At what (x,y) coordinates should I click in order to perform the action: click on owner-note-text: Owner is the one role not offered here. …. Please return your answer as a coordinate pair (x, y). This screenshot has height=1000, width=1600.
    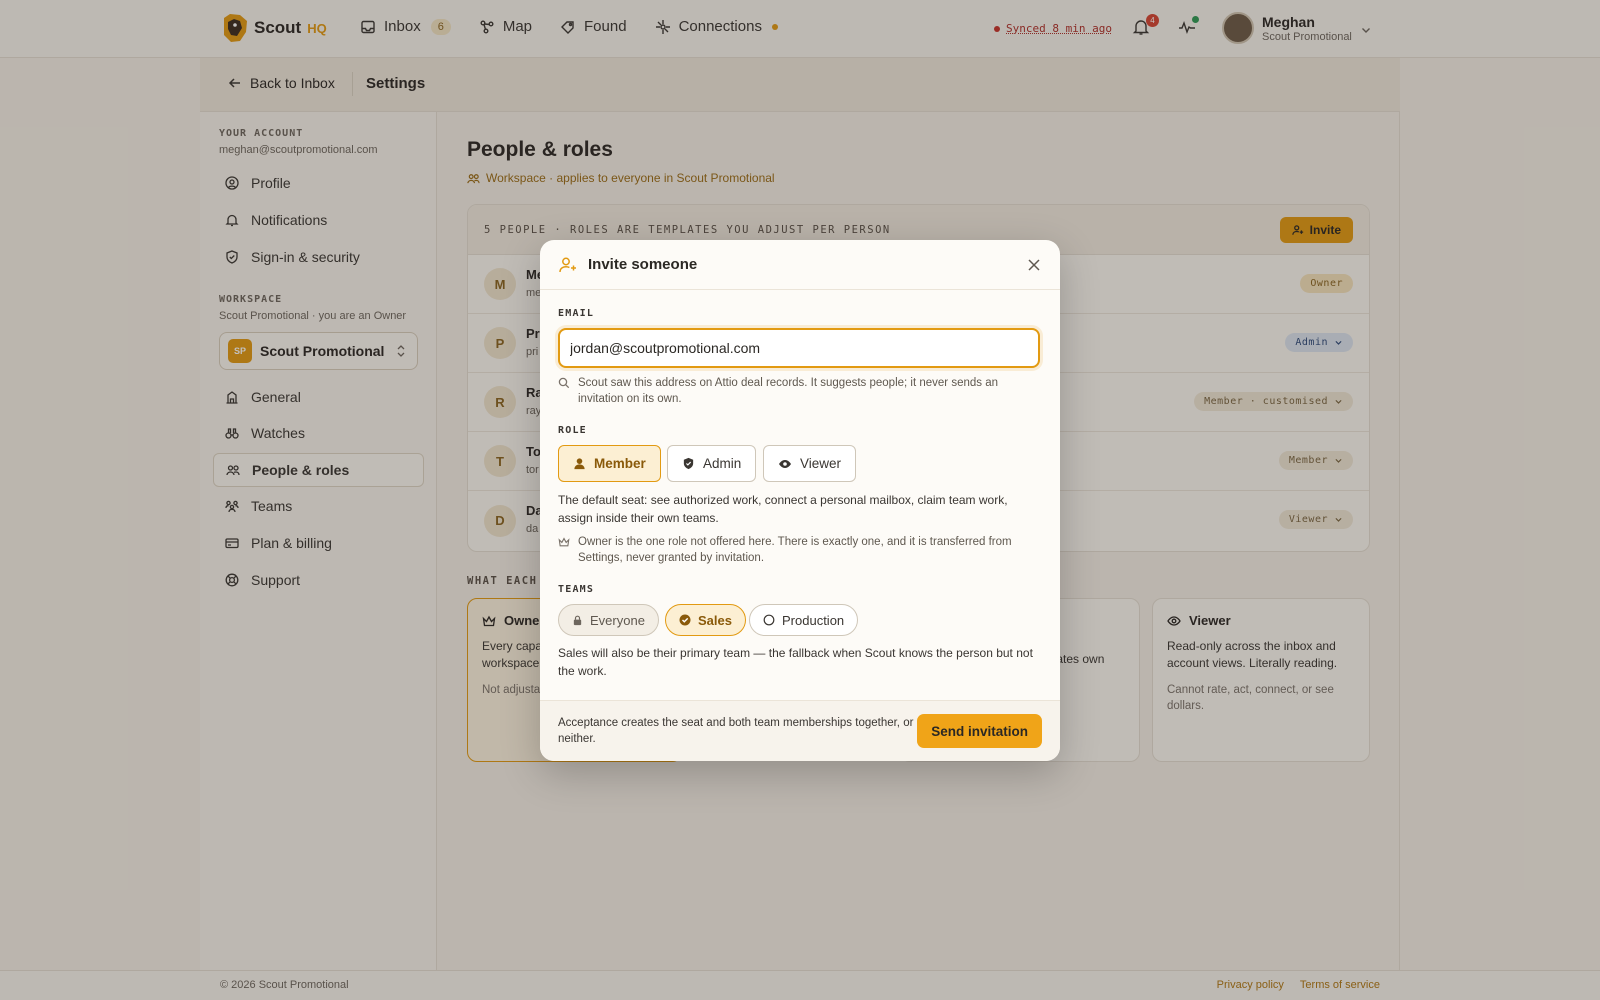
    Looking at the image, I should click on (795, 550).